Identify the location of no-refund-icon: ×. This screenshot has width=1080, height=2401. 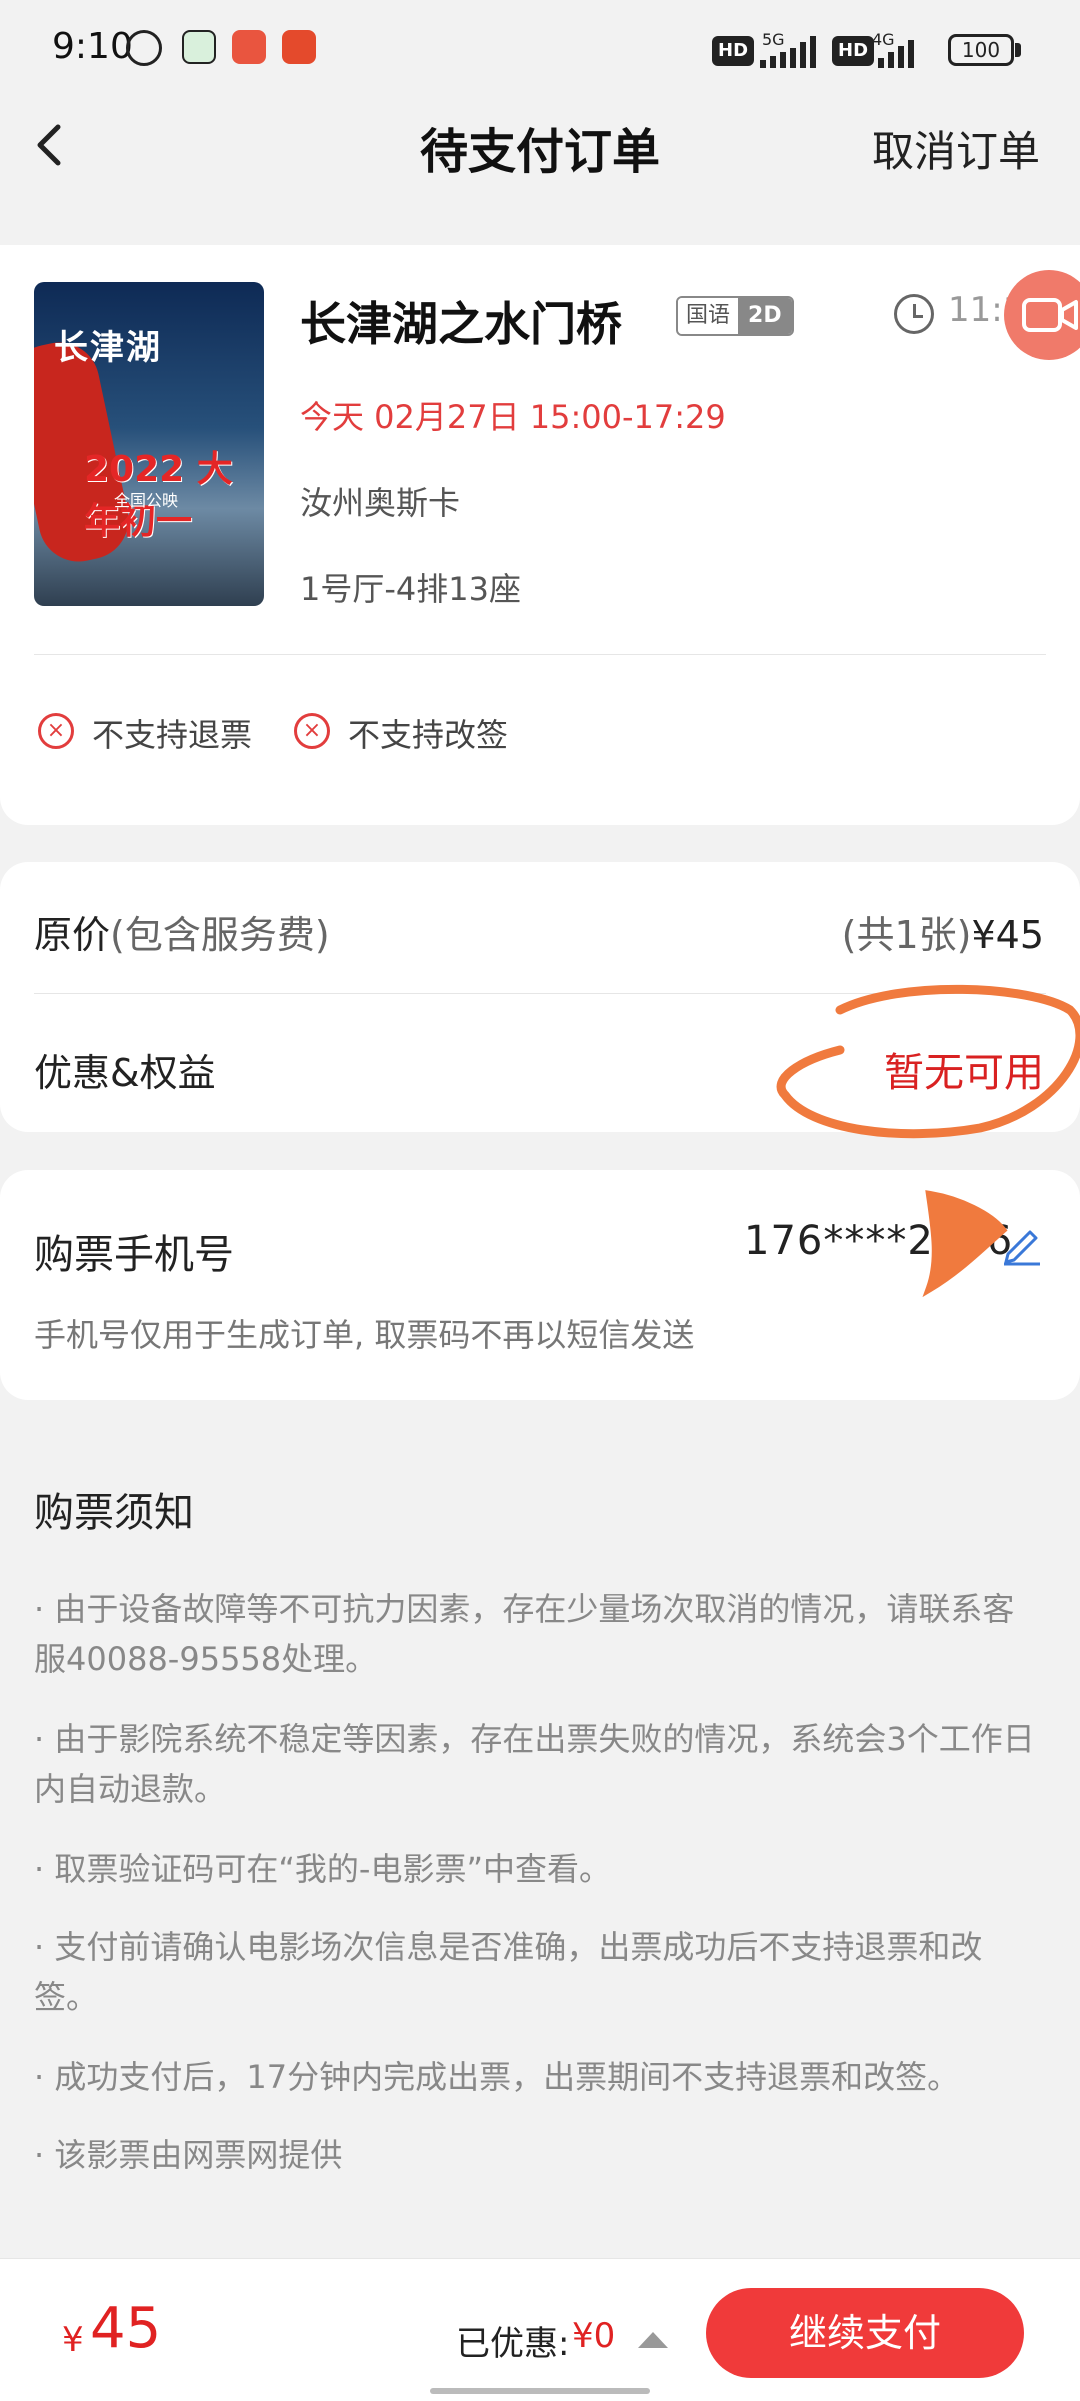
(56, 731).